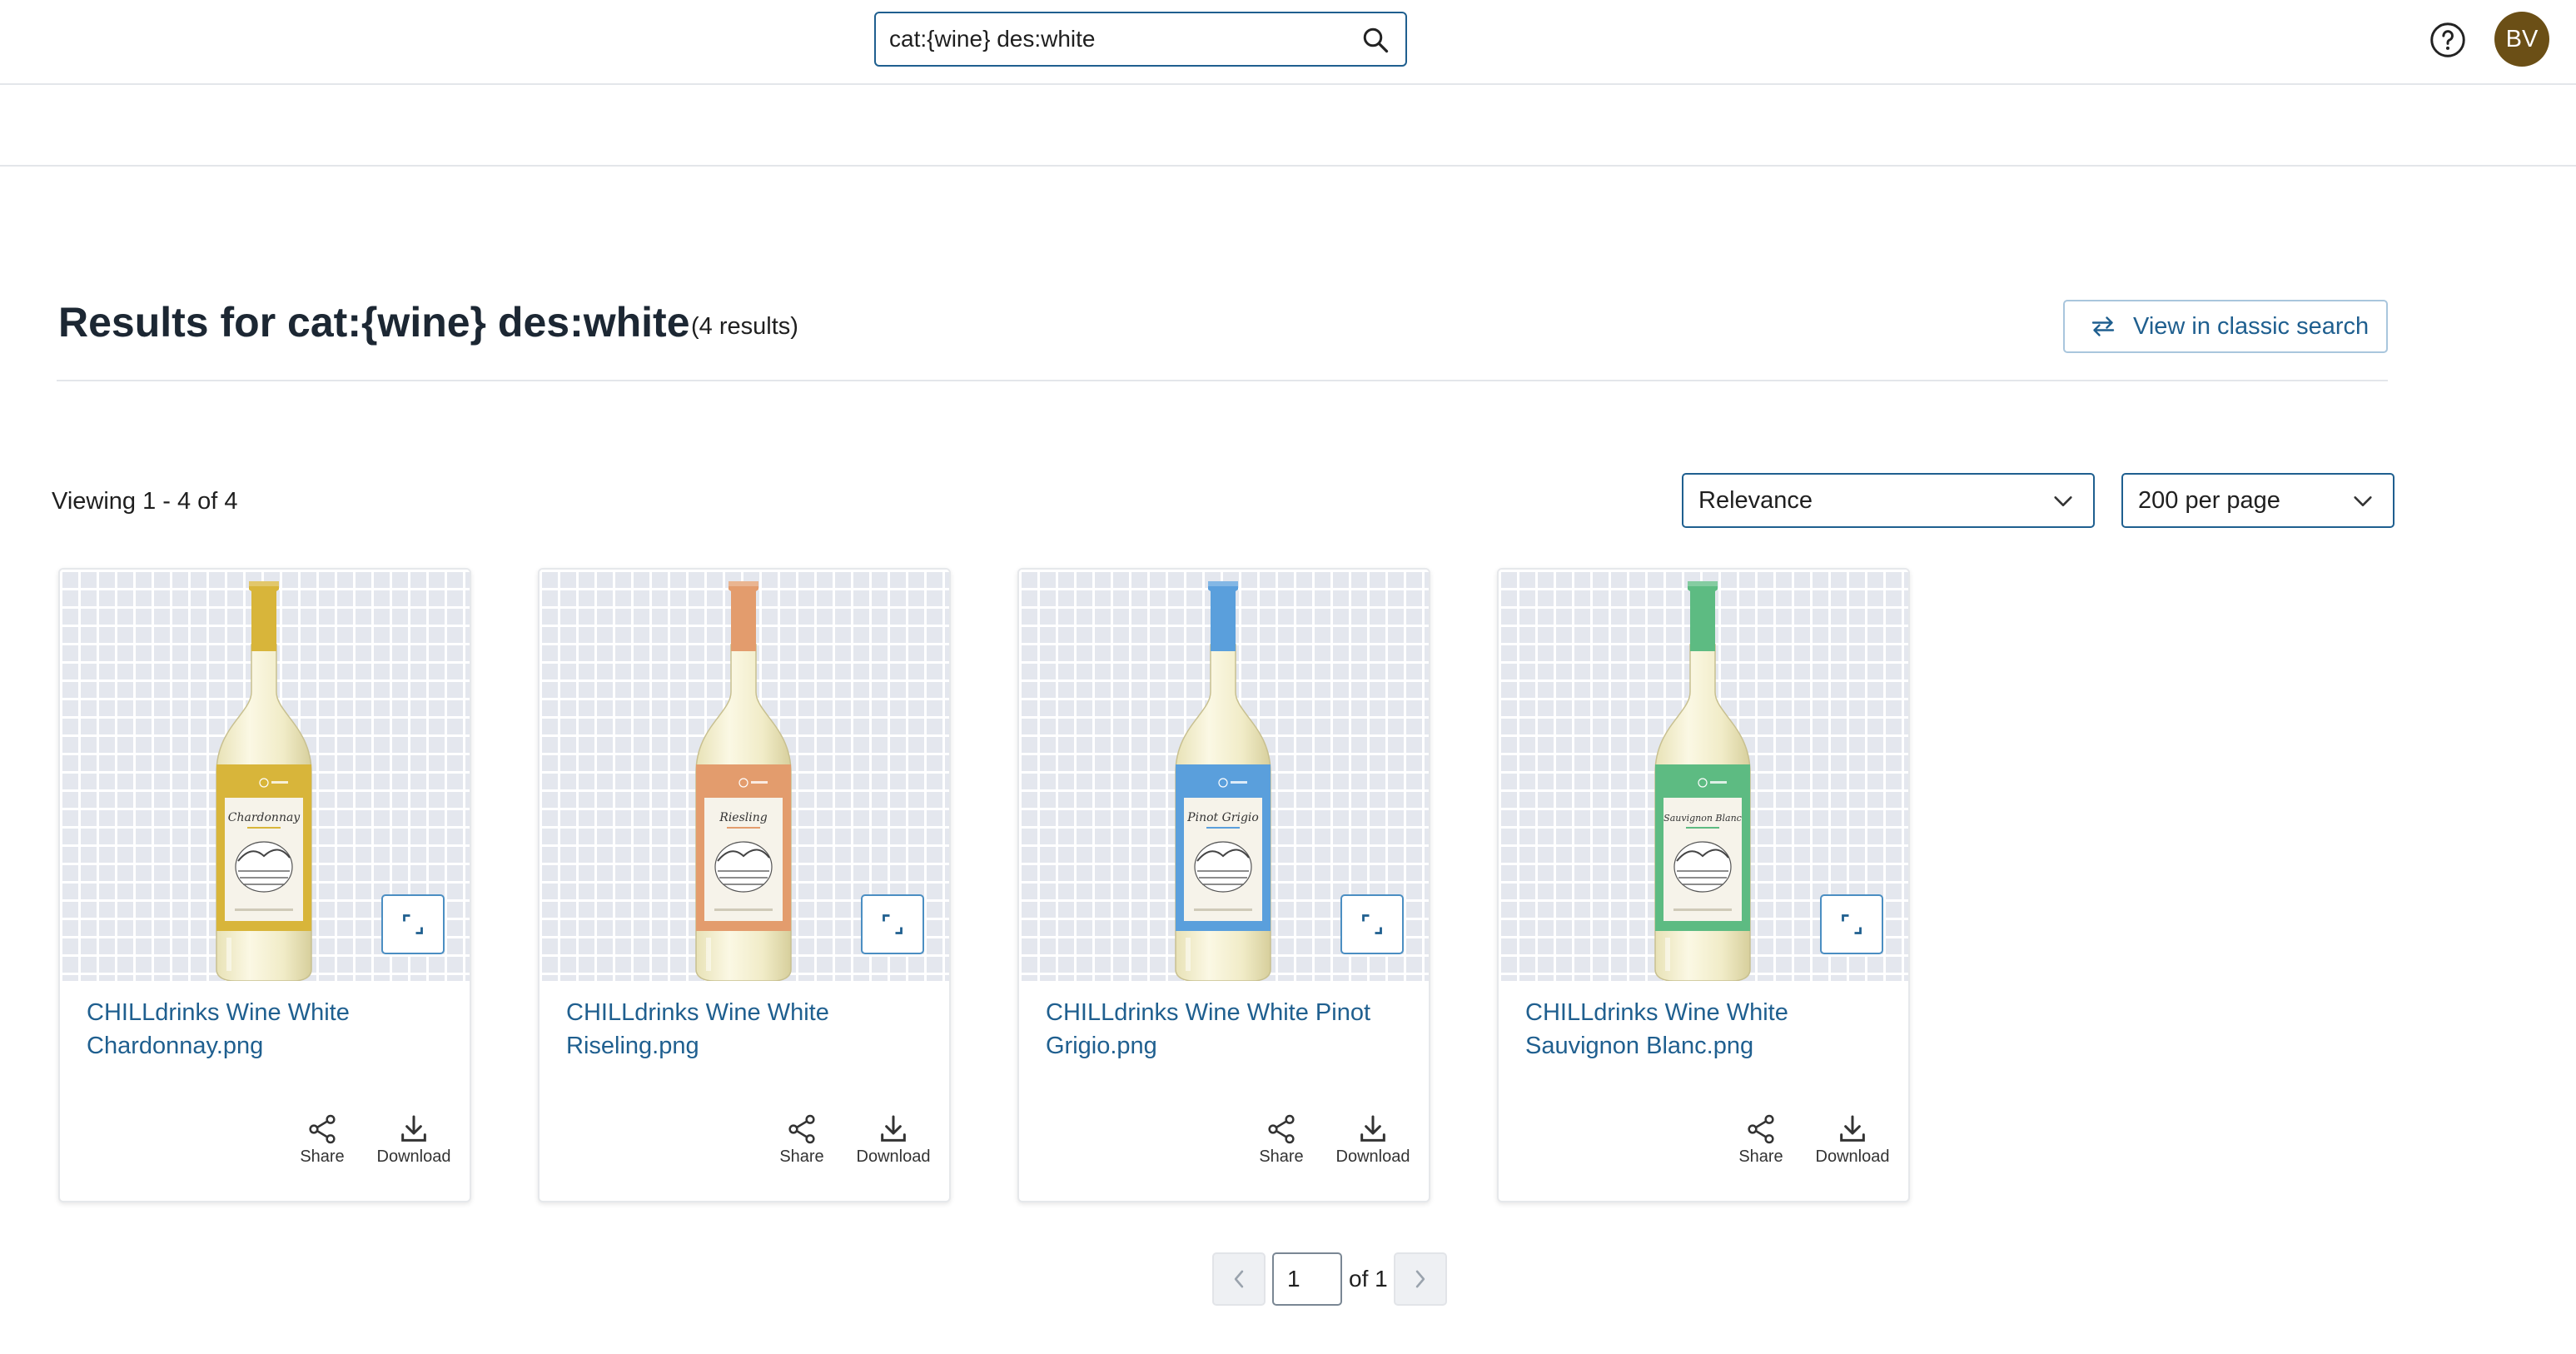 Image resolution: width=2576 pixels, height=1354 pixels. I want to click on top-bar: BV, so click(1288, 43).